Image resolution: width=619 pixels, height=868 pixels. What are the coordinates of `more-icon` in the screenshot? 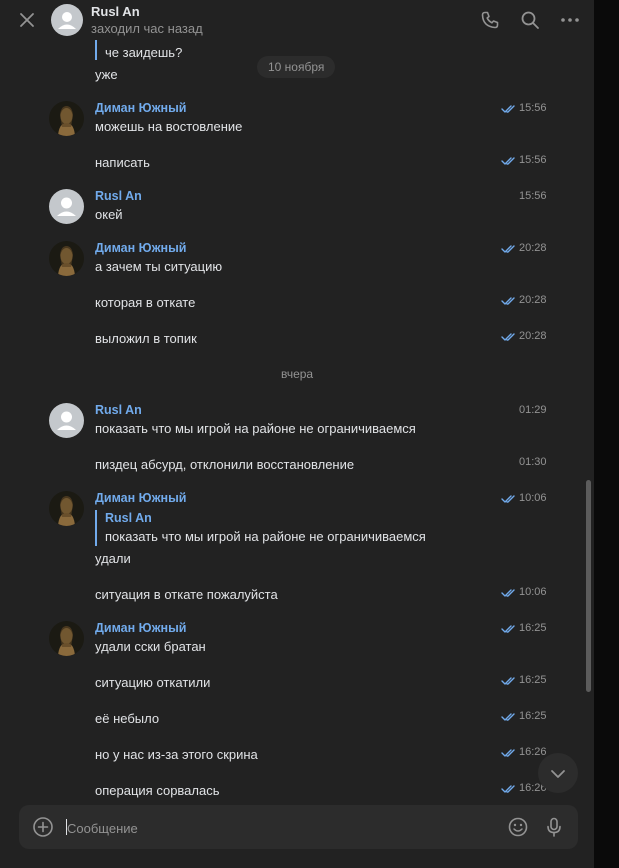 It's located at (570, 20).